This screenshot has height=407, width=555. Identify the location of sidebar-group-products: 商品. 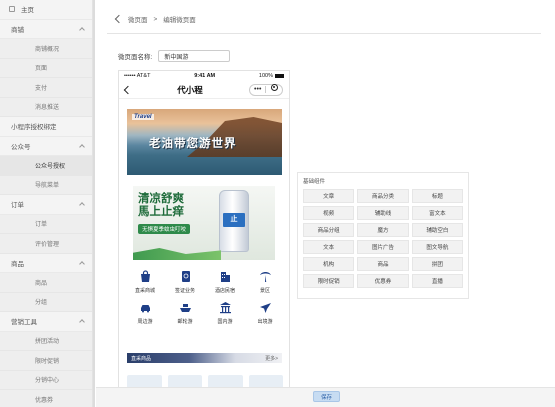
(46, 263).